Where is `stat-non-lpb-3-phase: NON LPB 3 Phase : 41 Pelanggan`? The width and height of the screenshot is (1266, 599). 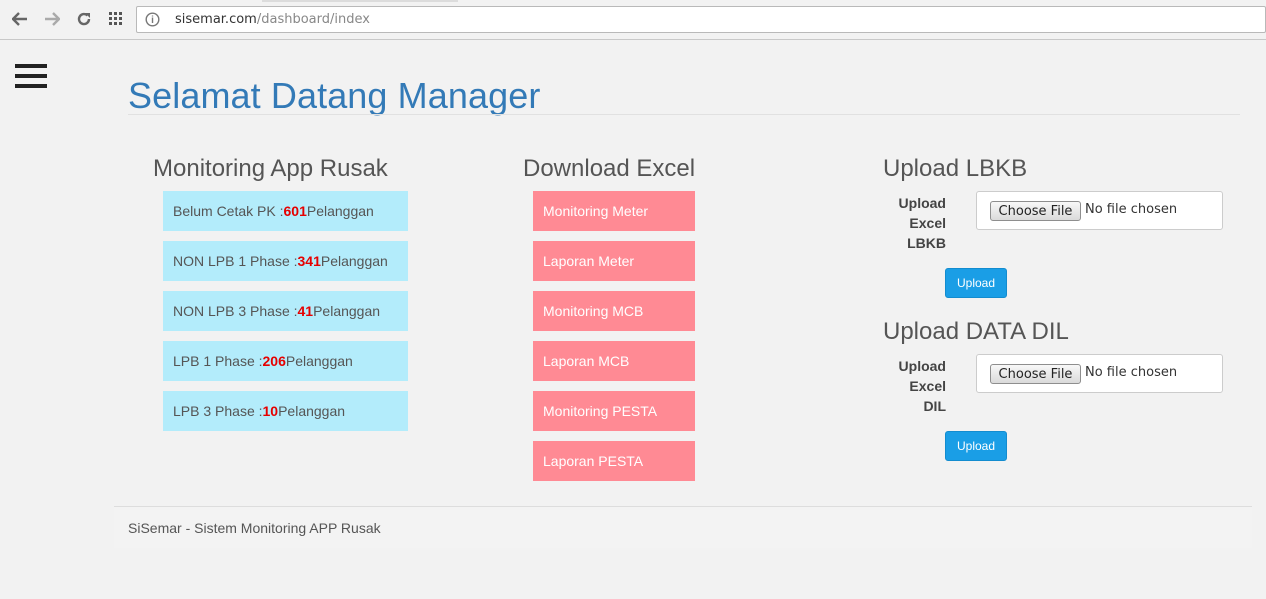
stat-non-lpb-3-phase: NON LPB 3 Phase : 41 Pelanggan is located at coordinates (285, 311).